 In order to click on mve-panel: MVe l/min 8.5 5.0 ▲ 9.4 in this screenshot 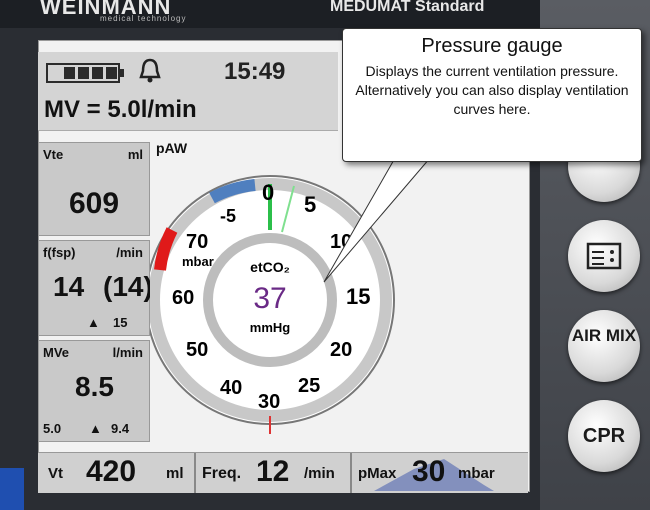, I will do `click(94, 391)`.